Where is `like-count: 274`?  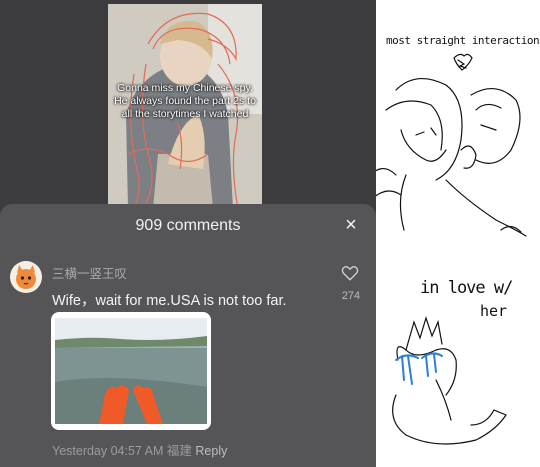 like-count: 274 is located at coordinates (351, 296).